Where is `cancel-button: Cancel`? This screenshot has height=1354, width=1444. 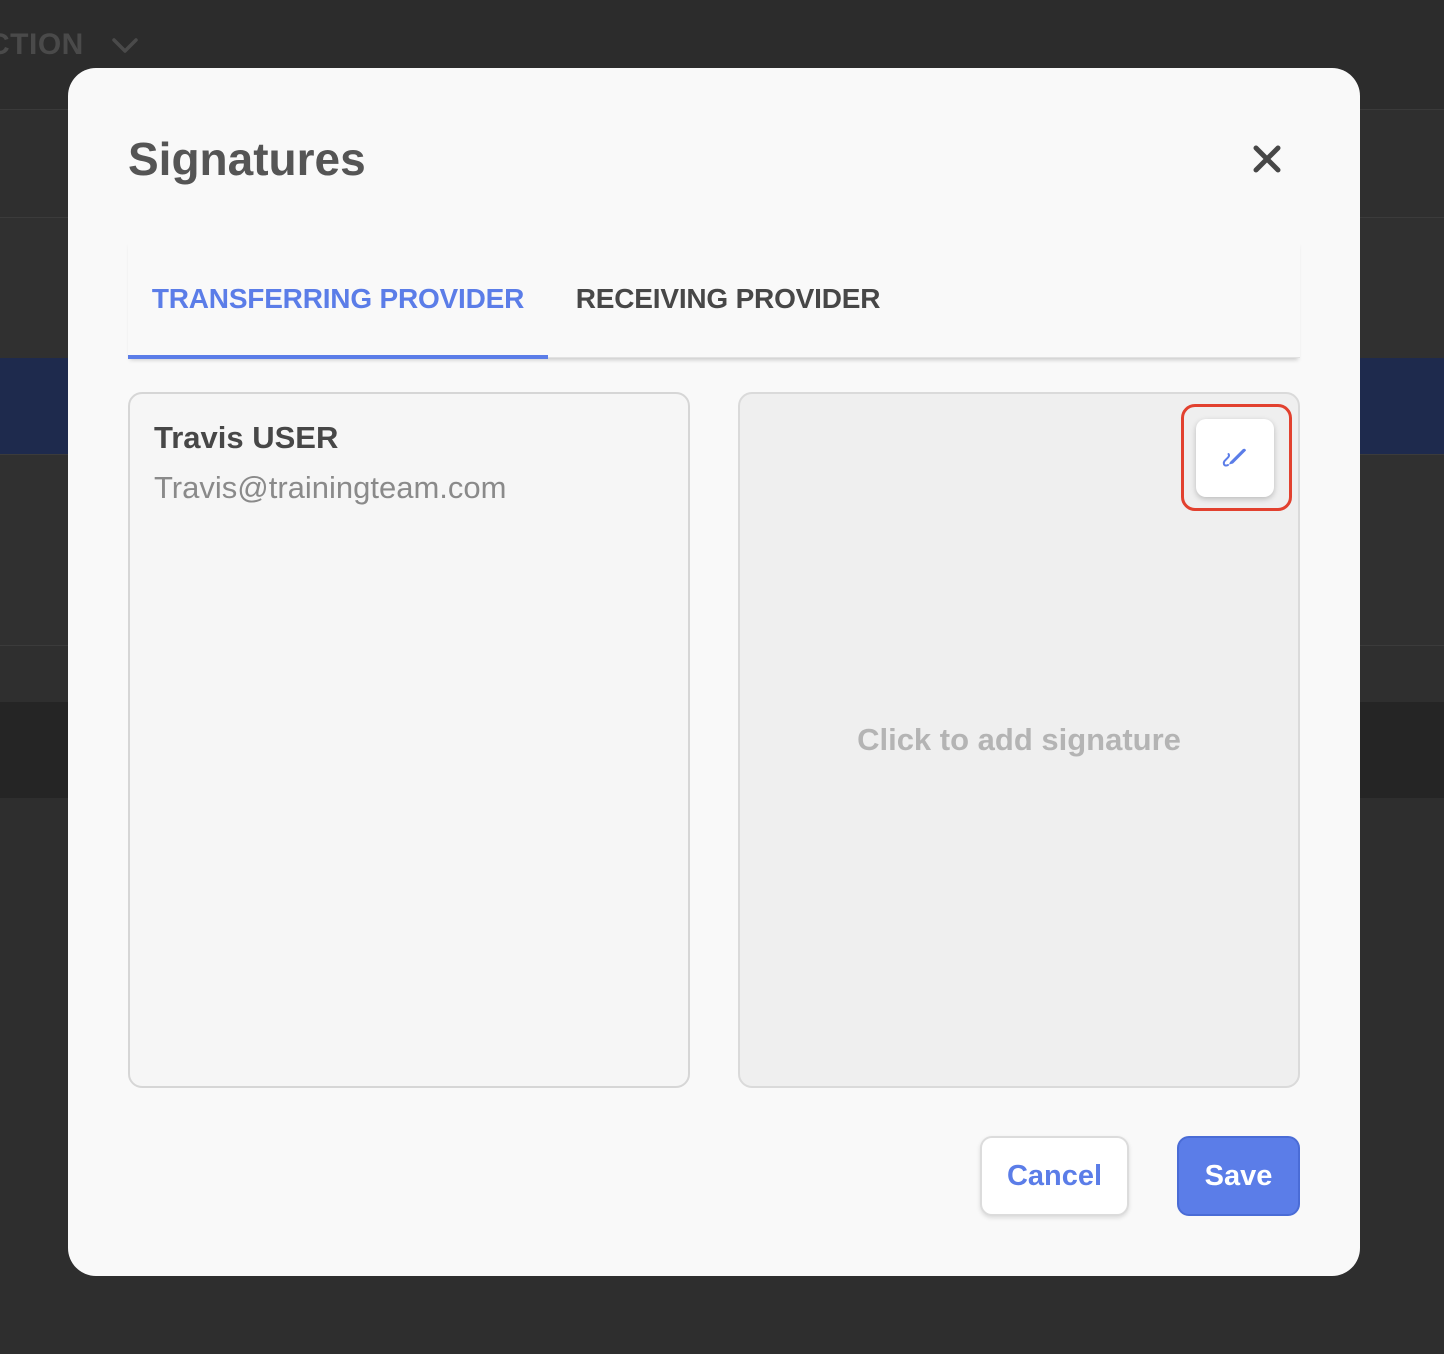
cancel-button: Cancel is located at coordinates (1054, 1176).